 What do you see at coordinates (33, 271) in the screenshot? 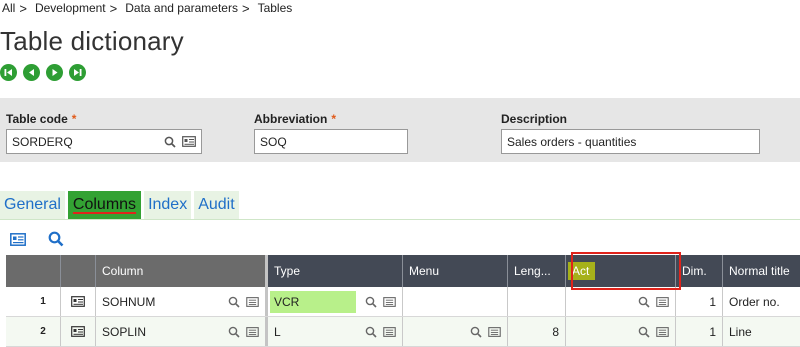
I see `row-number-header` at bounding box center [33, 271].